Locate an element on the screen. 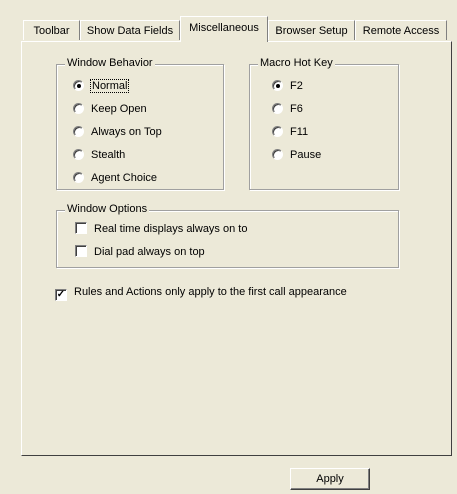 This screenshot has width=457, height=494. window-options-label: Window Options is located at coordinates (107, 209).